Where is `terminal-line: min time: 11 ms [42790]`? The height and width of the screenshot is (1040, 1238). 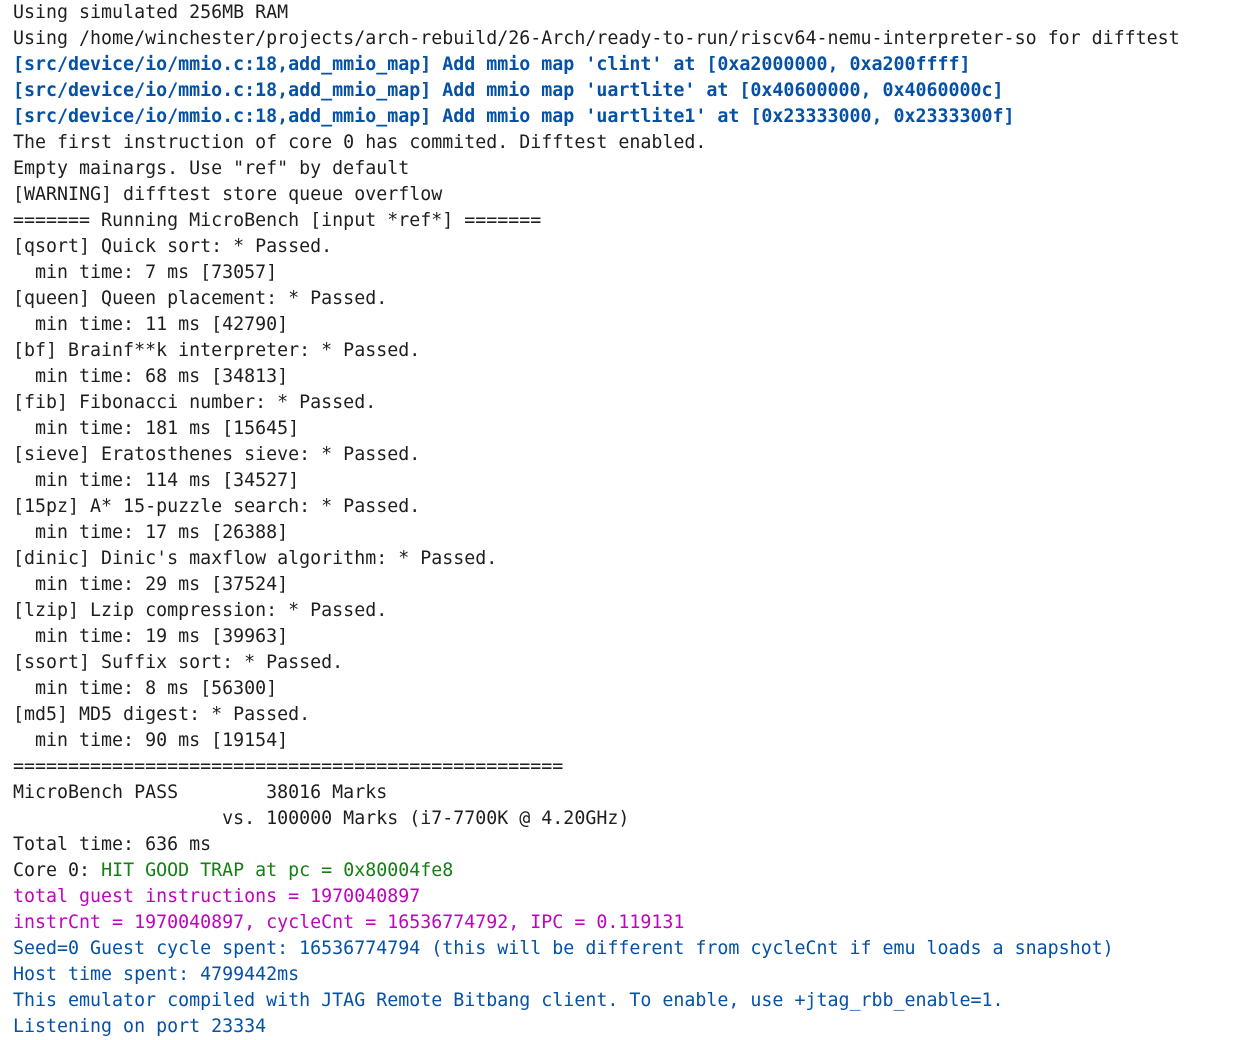 terminal-line: min time: 11 ms [42790] is located at coordinates (151, 324).